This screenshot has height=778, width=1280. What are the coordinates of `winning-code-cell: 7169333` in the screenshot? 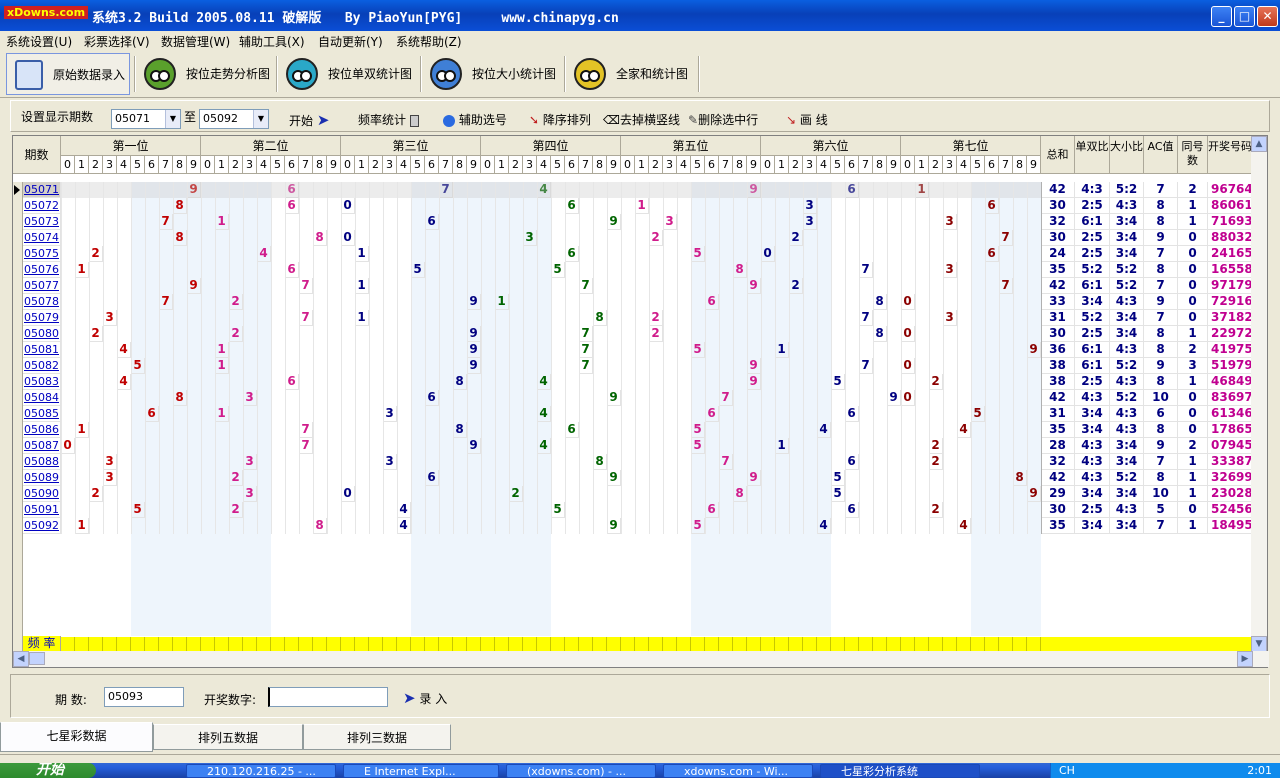 It's located at (1230, 222).